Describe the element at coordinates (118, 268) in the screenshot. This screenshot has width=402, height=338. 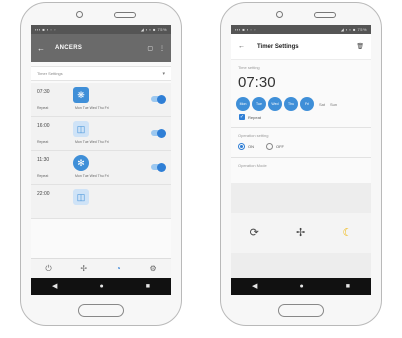
I see `timer-icon: ◔` at that location.